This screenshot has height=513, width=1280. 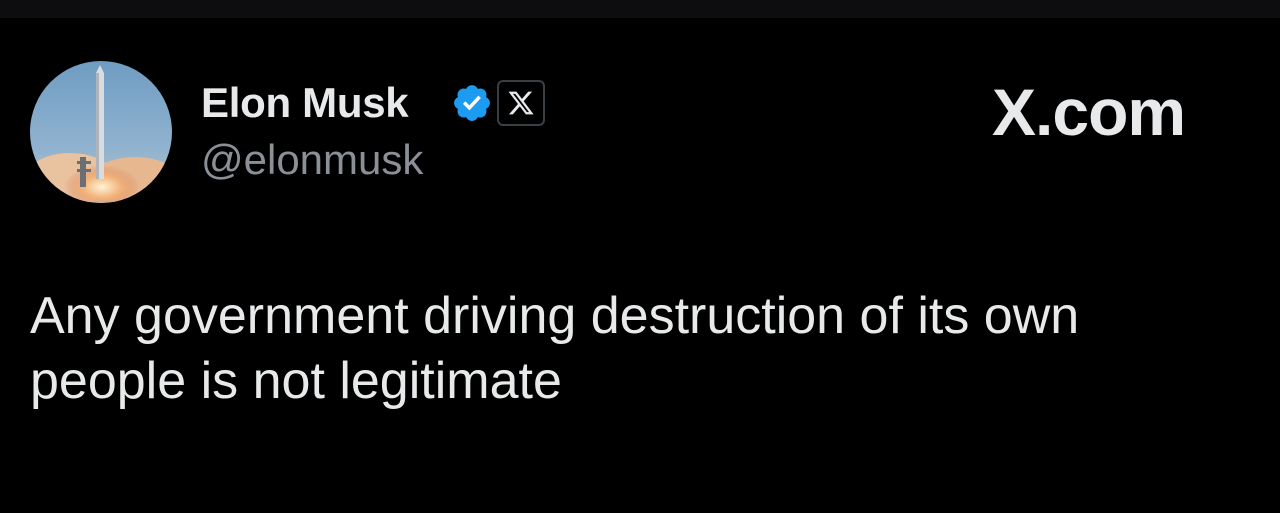 I want to click on affiliate-badge, so click(x=521, y=103).